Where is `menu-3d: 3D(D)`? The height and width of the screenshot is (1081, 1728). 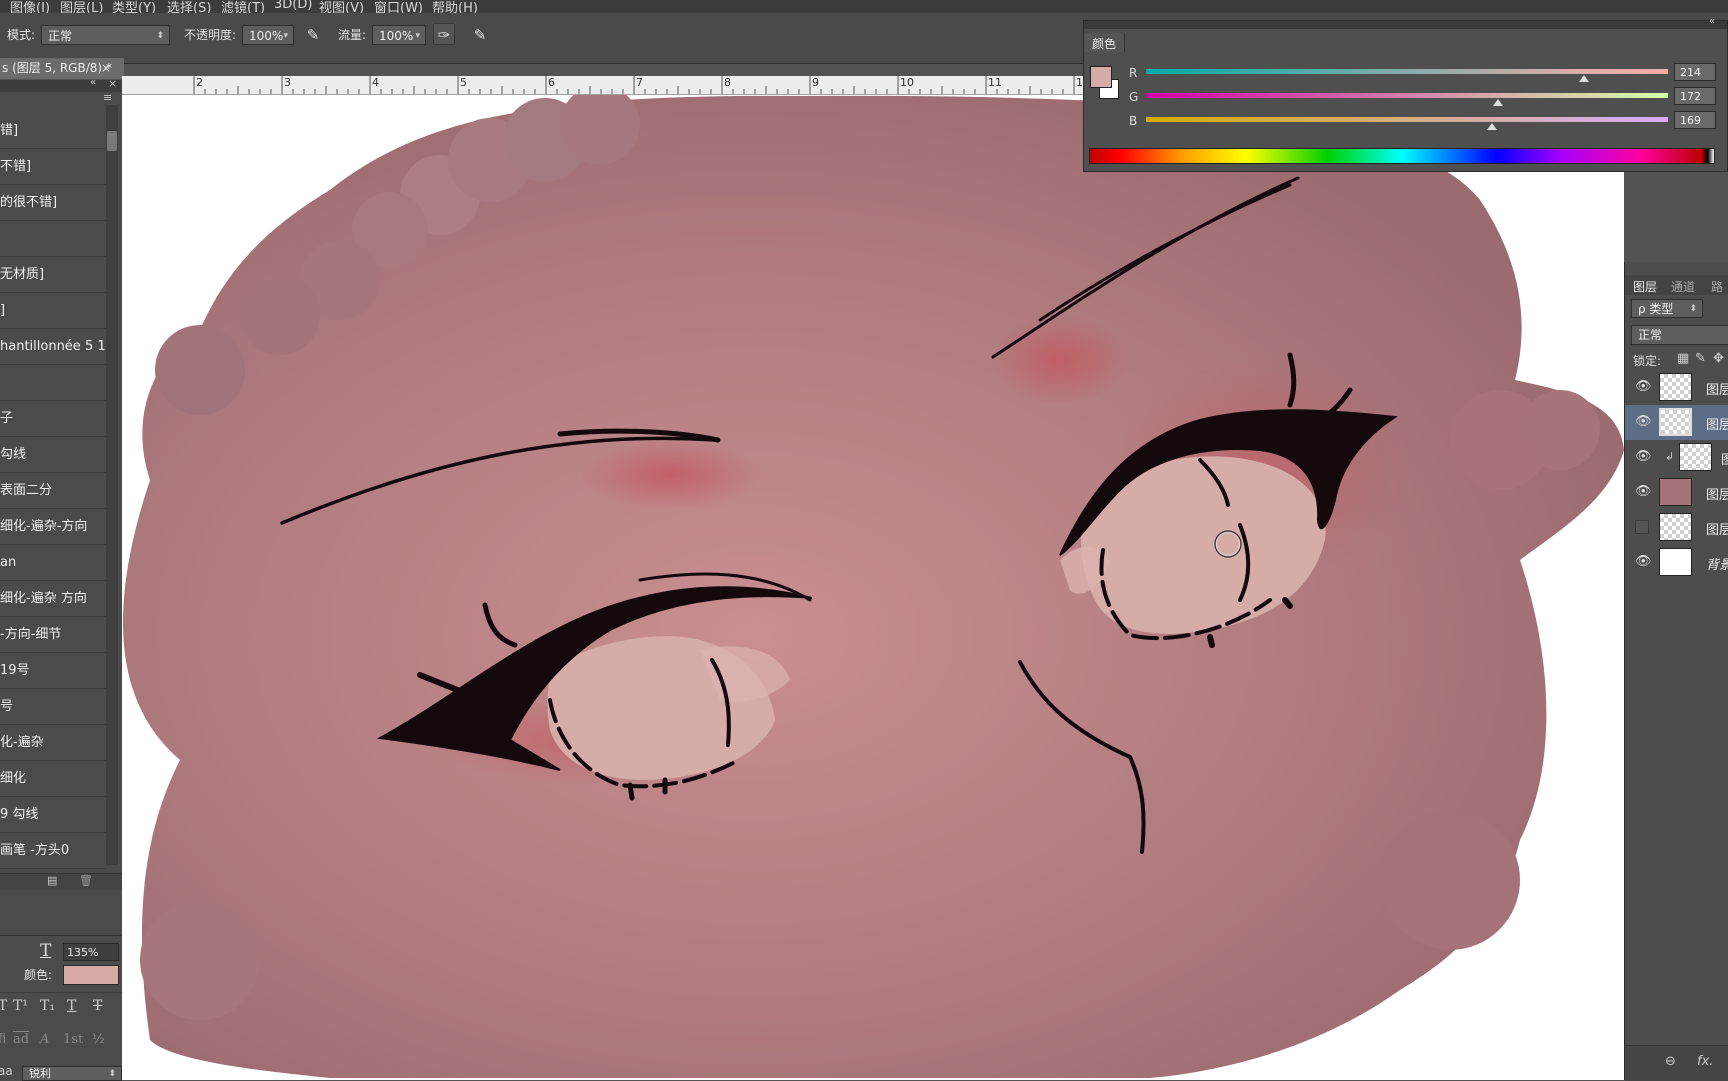
menu-3d: 3D(D) is located at coordinates (293, 6).